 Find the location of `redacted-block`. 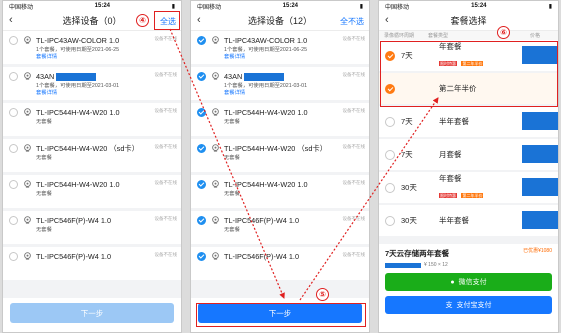

redacted-block is located at coordinates (403, 265).